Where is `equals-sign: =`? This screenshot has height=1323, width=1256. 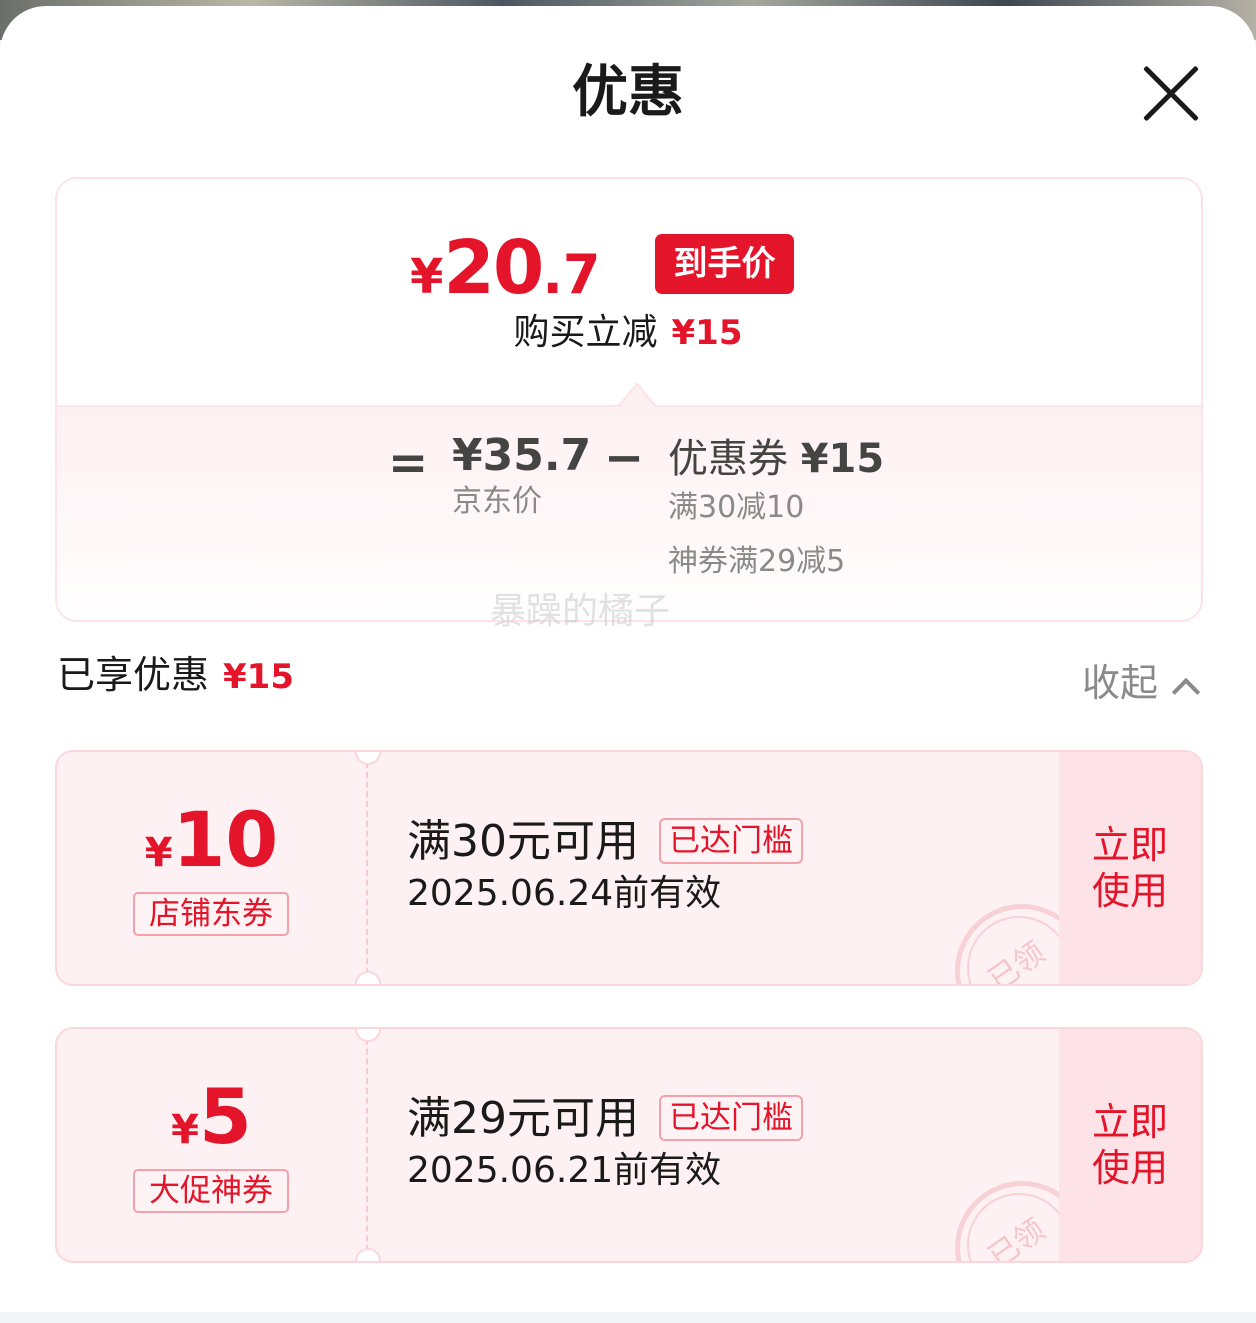 equals-sign: = is located at coordinates (408, 463).